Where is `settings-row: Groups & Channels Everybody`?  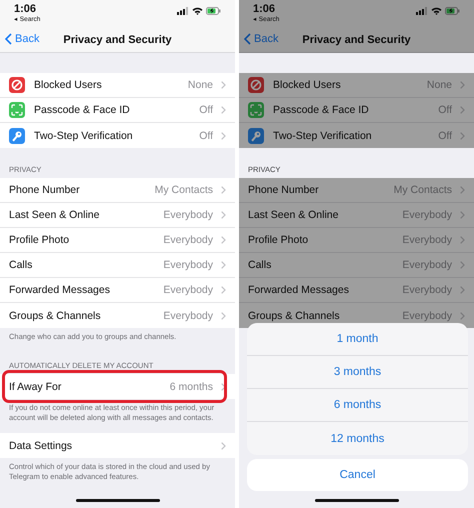 settings-row: Groups & Channels Everybody is located at coordinates (117, 315).